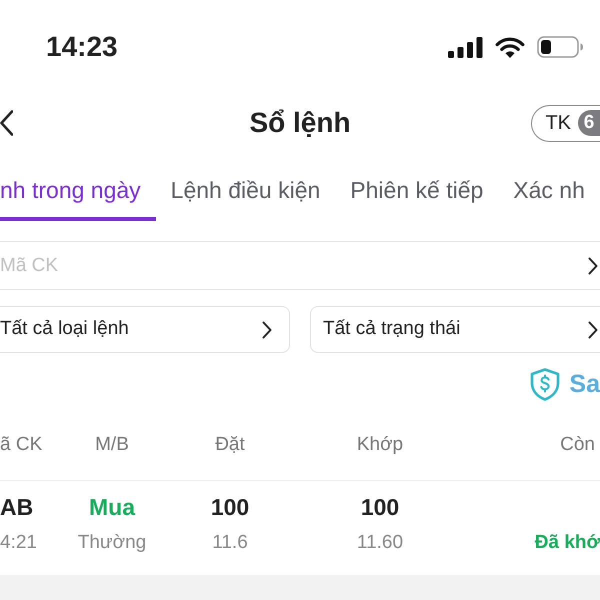  I want to click on order-time: 4:21, so click(18, 543).